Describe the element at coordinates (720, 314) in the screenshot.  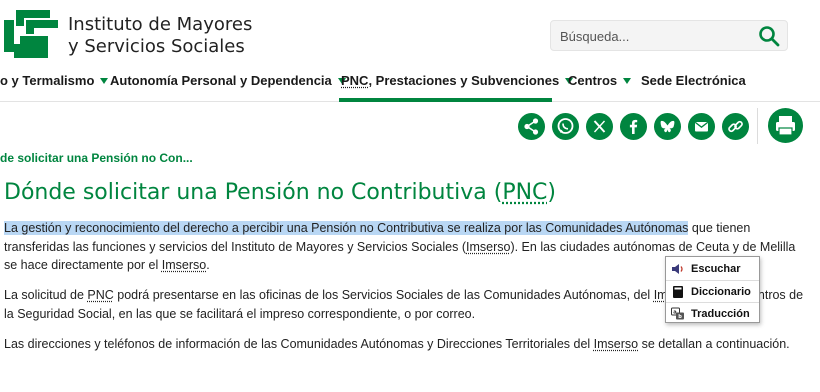
I see `translate-label: Traducción` at that location.